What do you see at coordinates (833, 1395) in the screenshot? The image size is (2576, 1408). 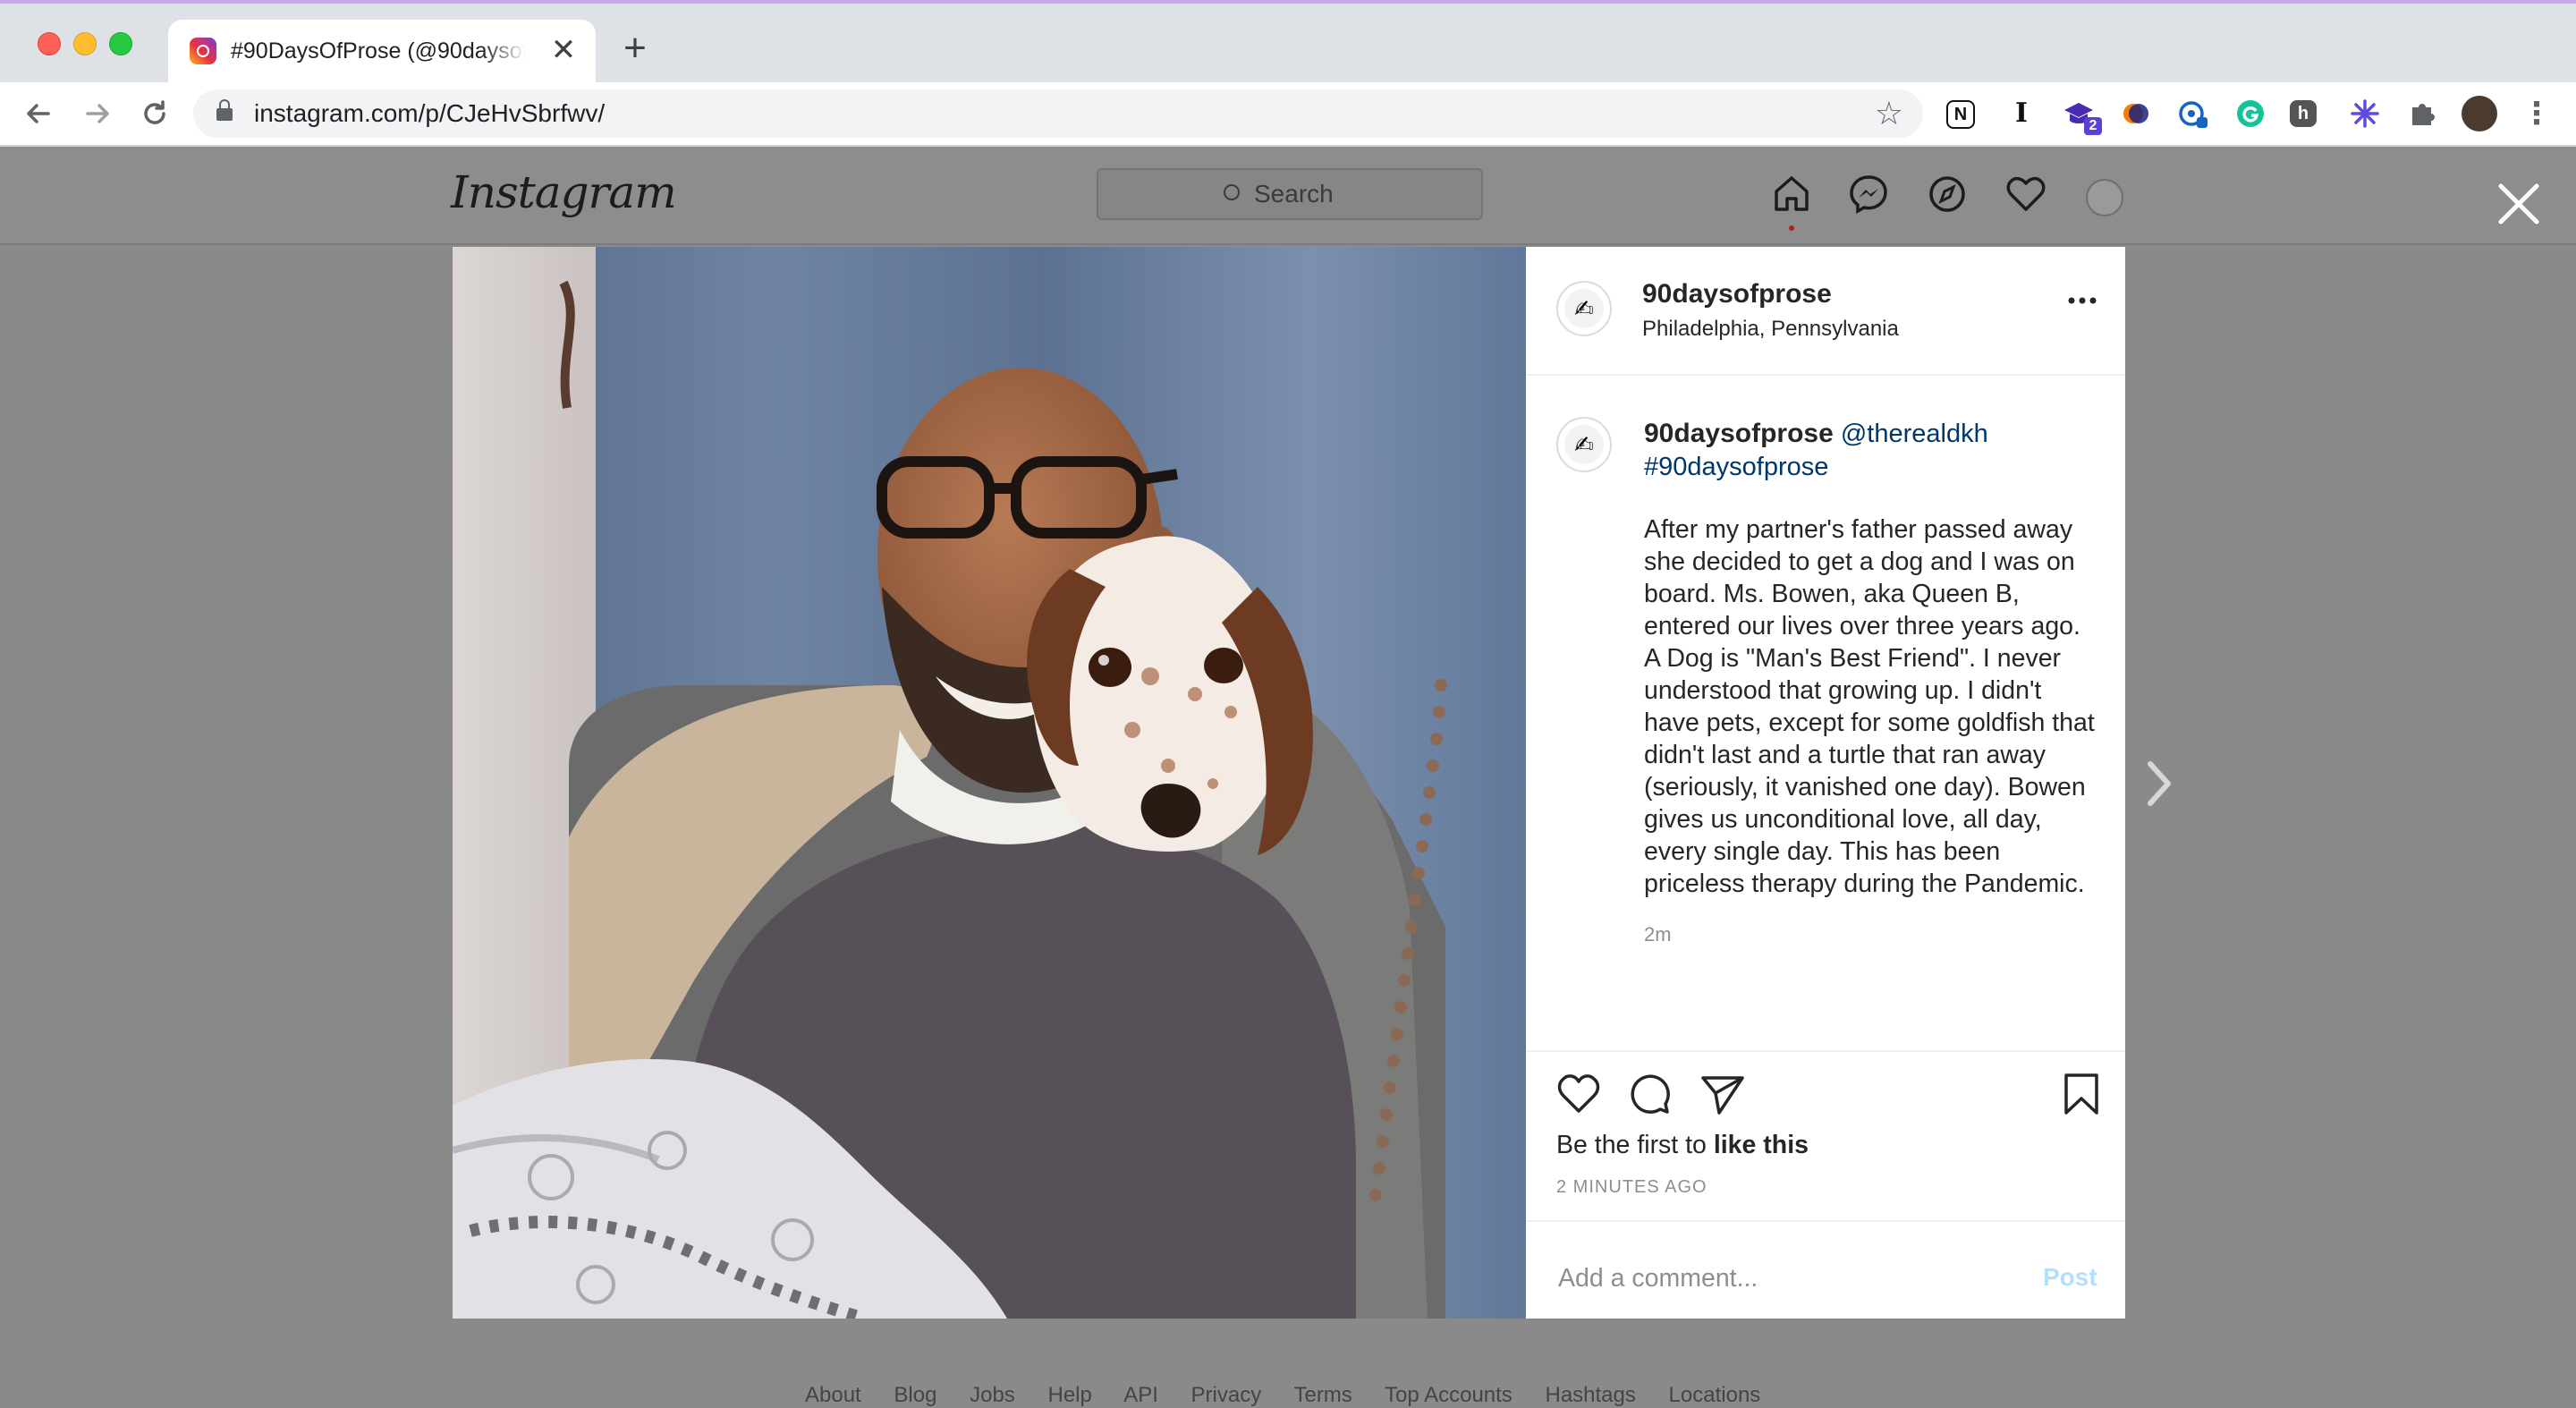 I see `footer-link-about: About` at bounding box center [833, 1395].